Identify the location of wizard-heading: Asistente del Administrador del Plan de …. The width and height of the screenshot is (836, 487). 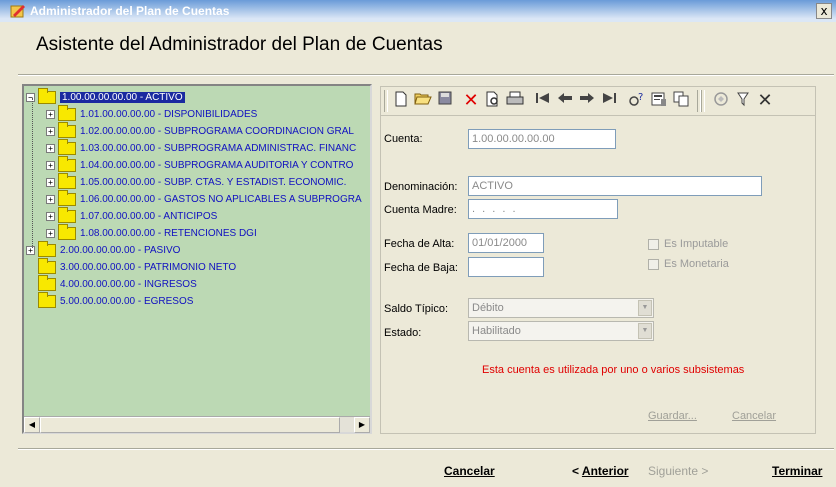
(239, 44).